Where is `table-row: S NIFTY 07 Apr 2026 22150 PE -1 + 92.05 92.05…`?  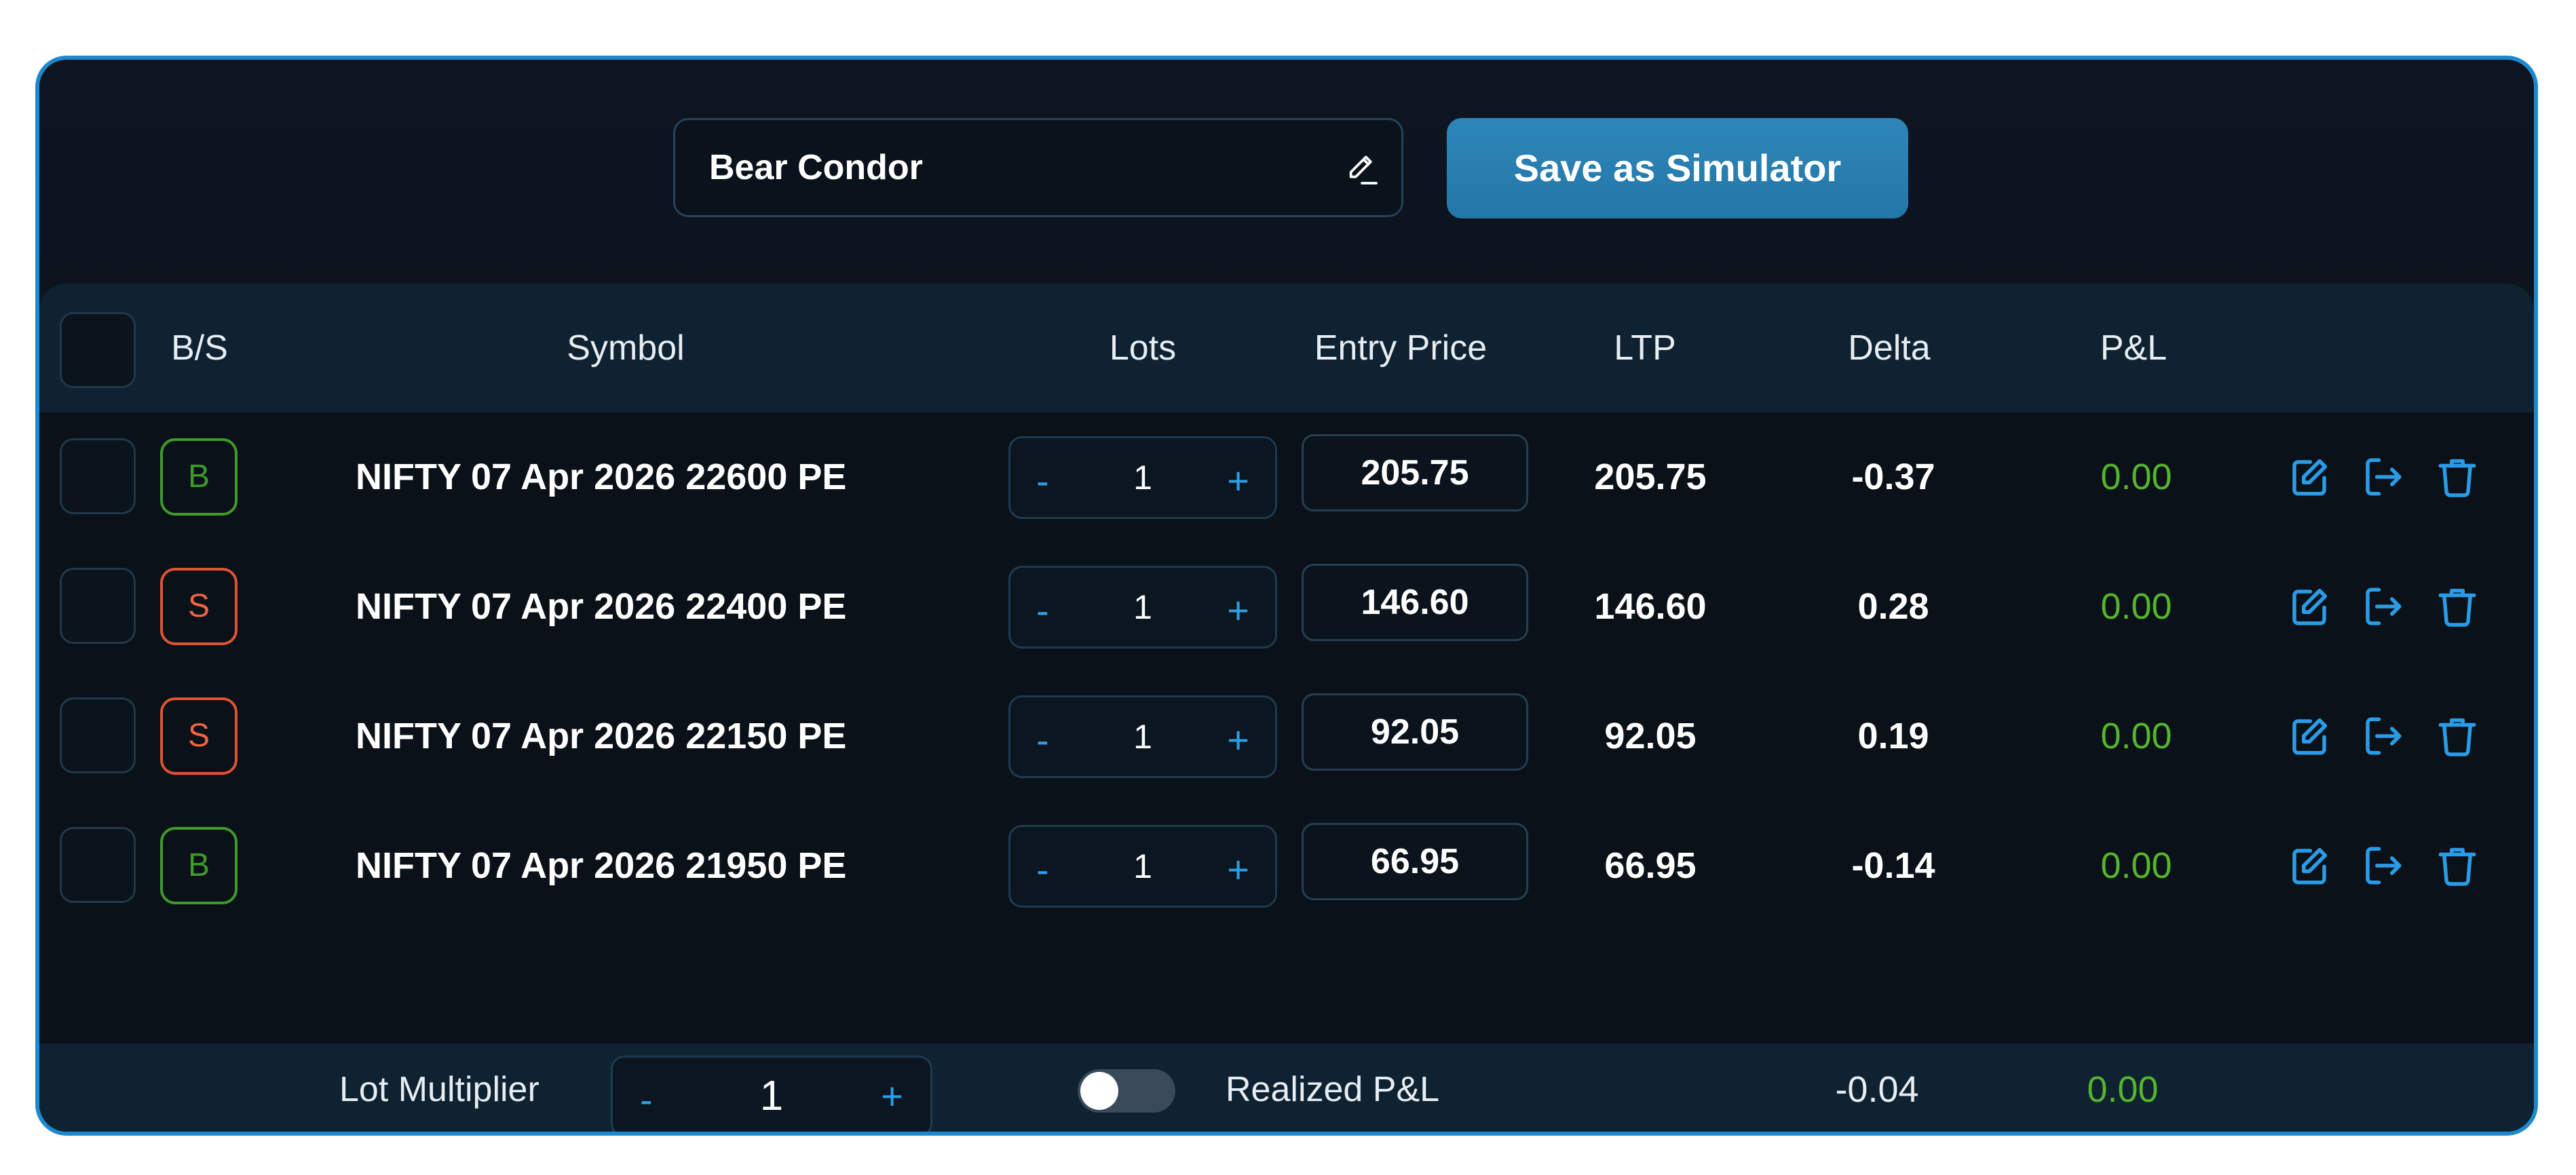 table-row: S NIFTY 07 Apr 2026 22150 PE -1 + 92.05 92.05… is located at coordinates (1286, 737).